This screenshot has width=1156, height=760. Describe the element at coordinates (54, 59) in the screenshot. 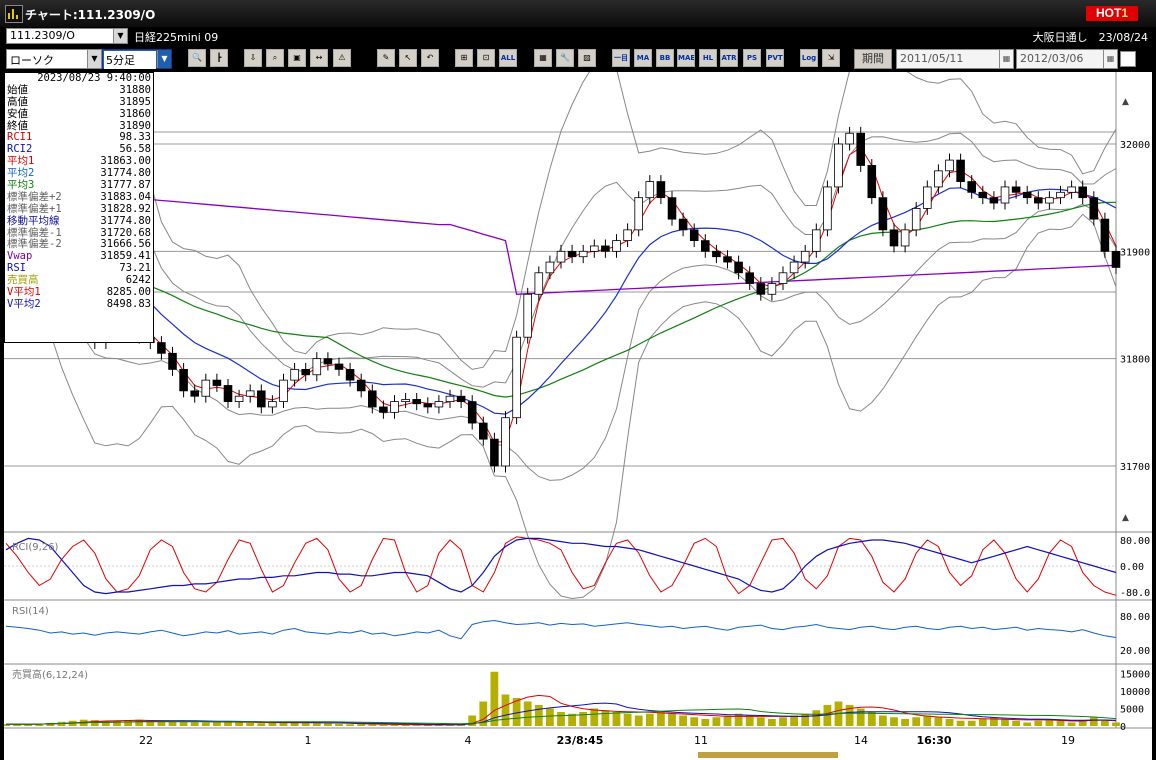

I see `chart-type-select: ローソク ▼` at that location.